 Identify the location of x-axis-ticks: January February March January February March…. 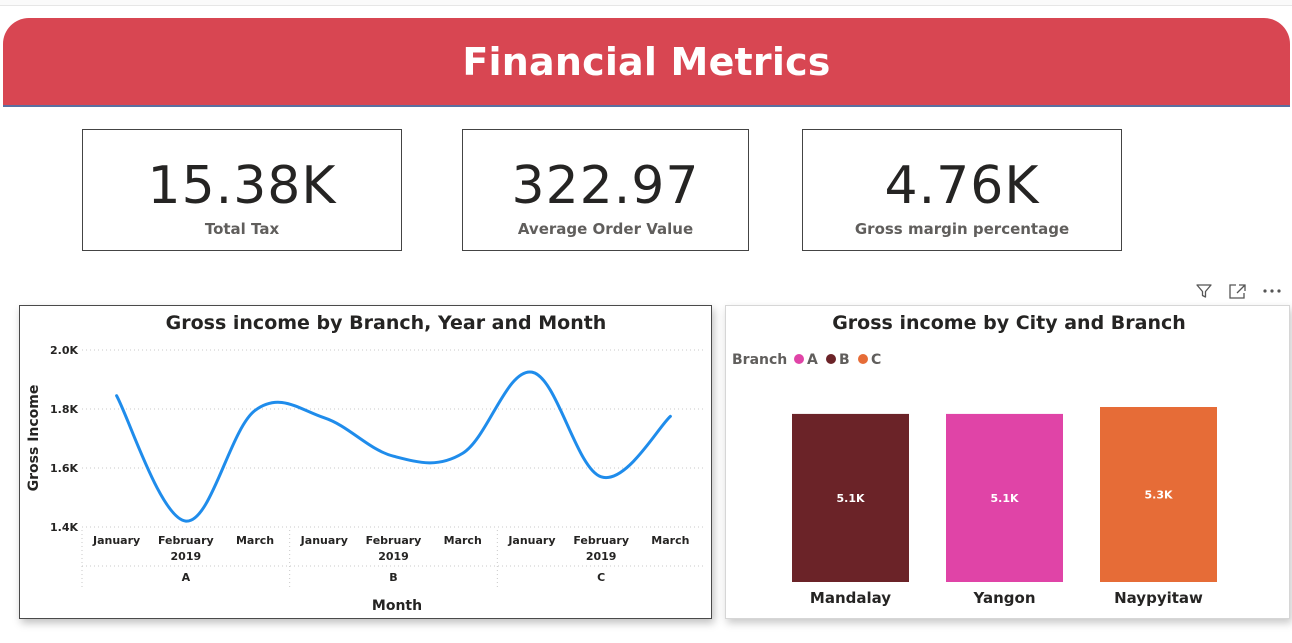
(390, 559).